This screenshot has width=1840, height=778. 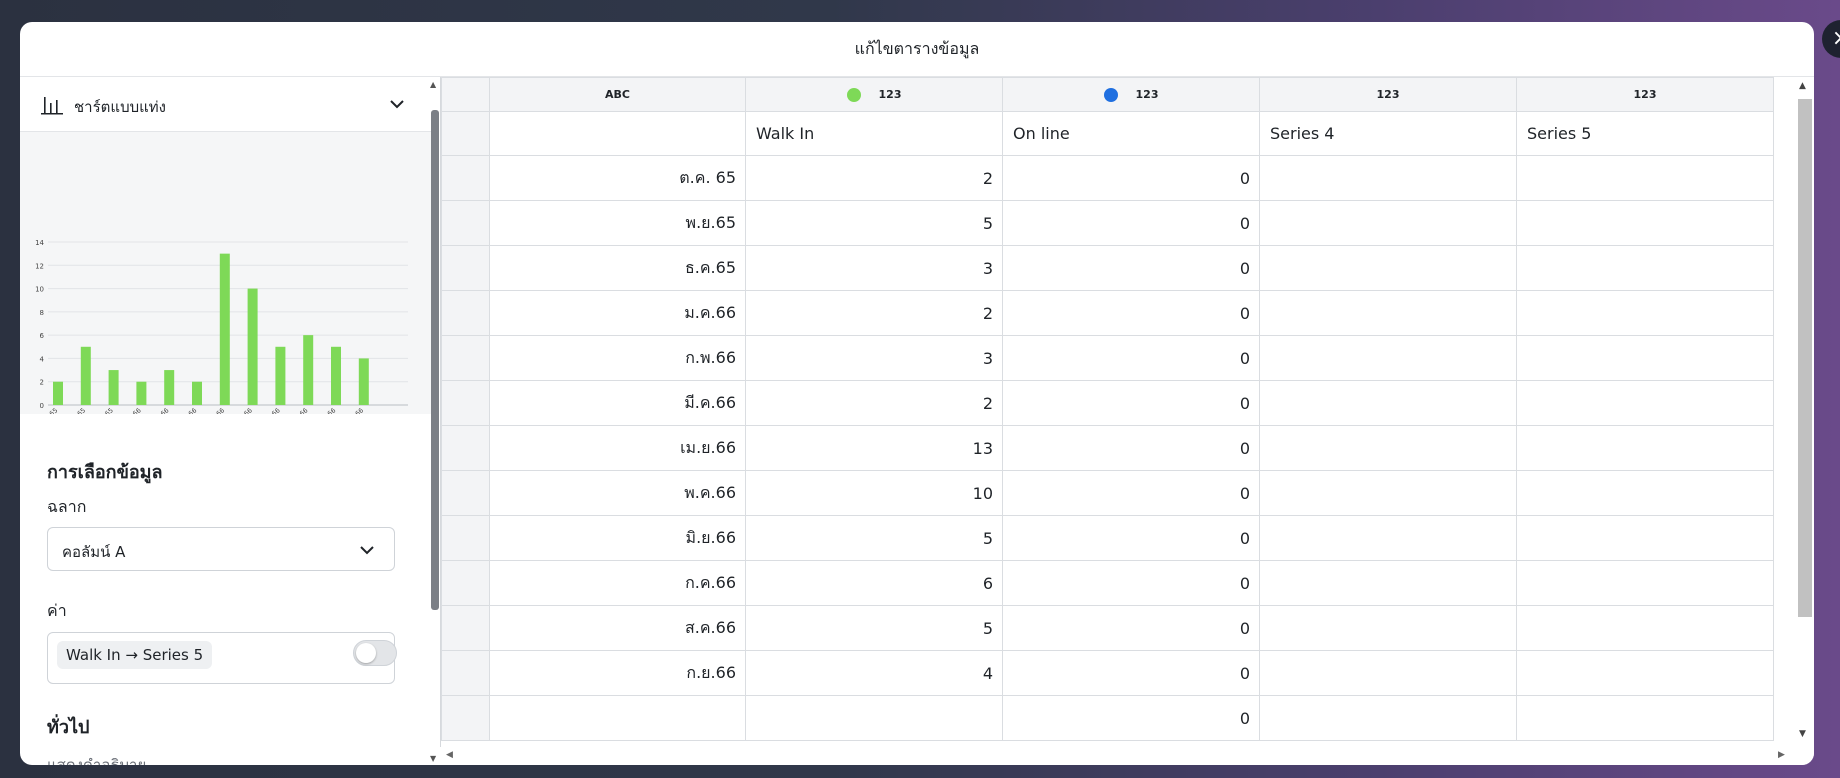 I want to click on header-cell, so click(x=617, y=133).